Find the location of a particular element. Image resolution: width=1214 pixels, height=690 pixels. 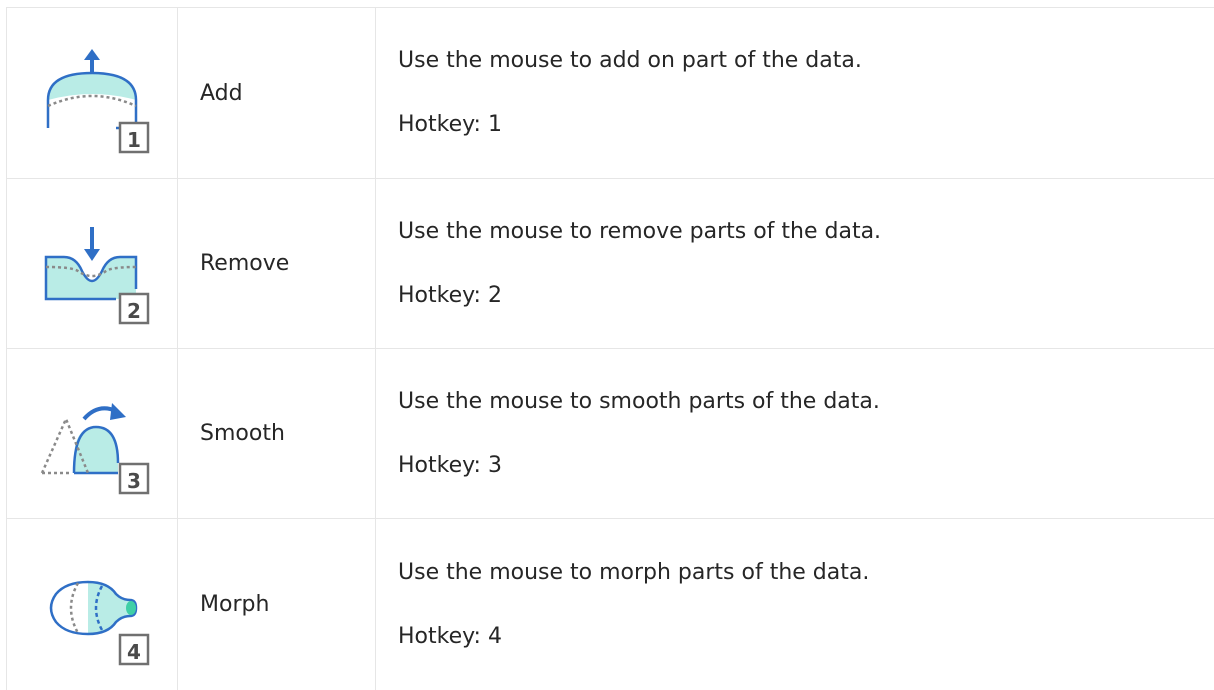

icon-cell: 2 is located at coordinates (92, 264).